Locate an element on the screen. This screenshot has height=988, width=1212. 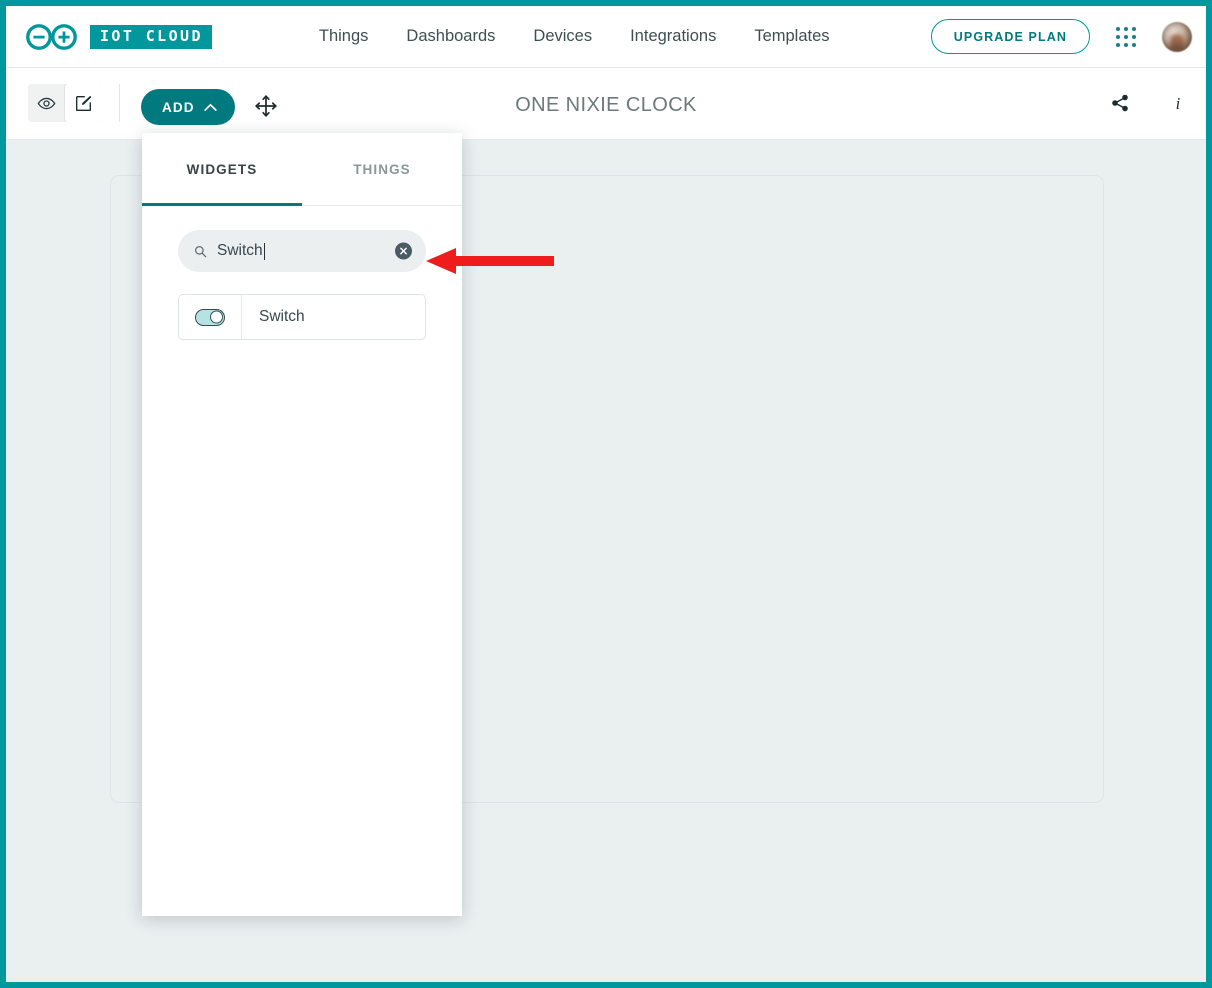
info-button: i is located at coordinates (1178, 103).